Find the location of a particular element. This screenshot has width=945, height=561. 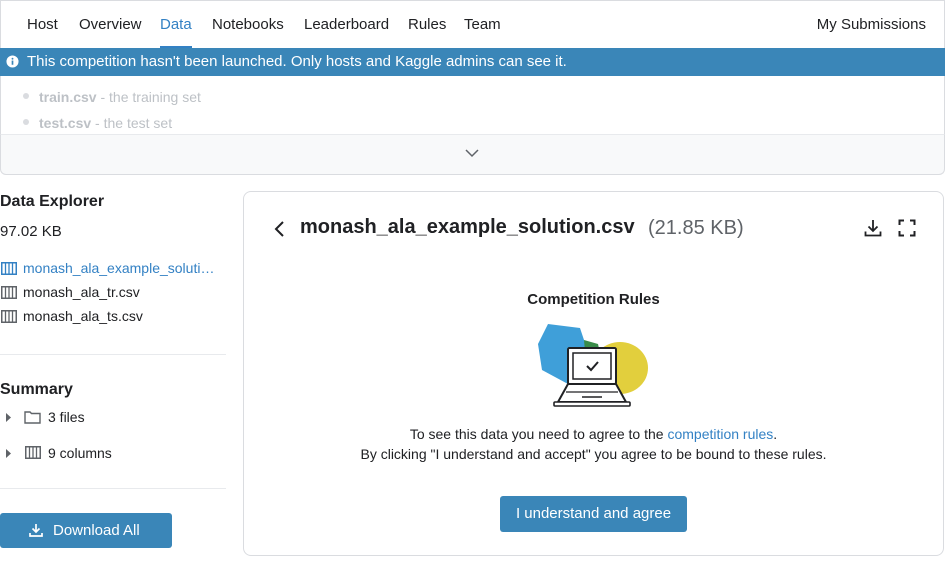

file-name: test.csv is located at coordinates (65, 123).